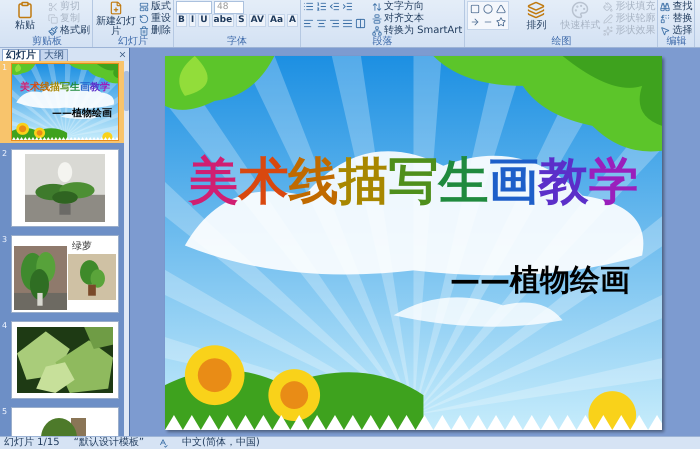 The image size is (700, 449). Describe the element at coordinates (501, 22) in the screenshot. I see `star-icon` at that location.